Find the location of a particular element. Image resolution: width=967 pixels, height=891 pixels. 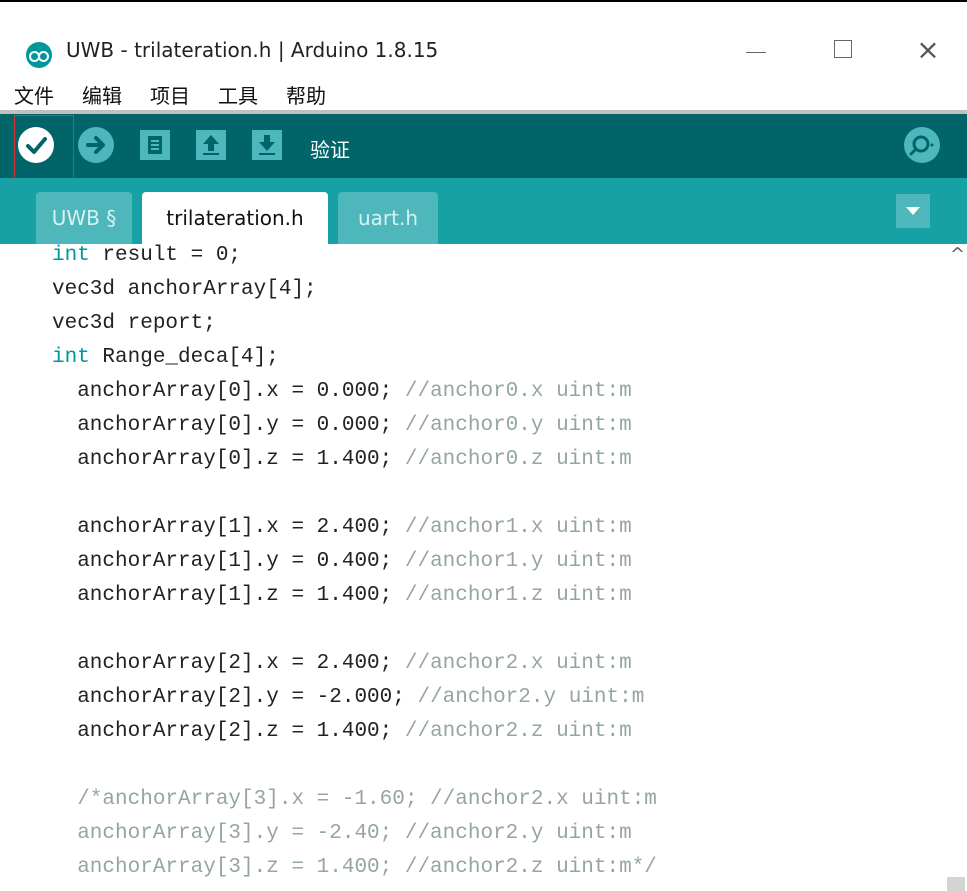

upload-button is located at coordinates (96, 145).